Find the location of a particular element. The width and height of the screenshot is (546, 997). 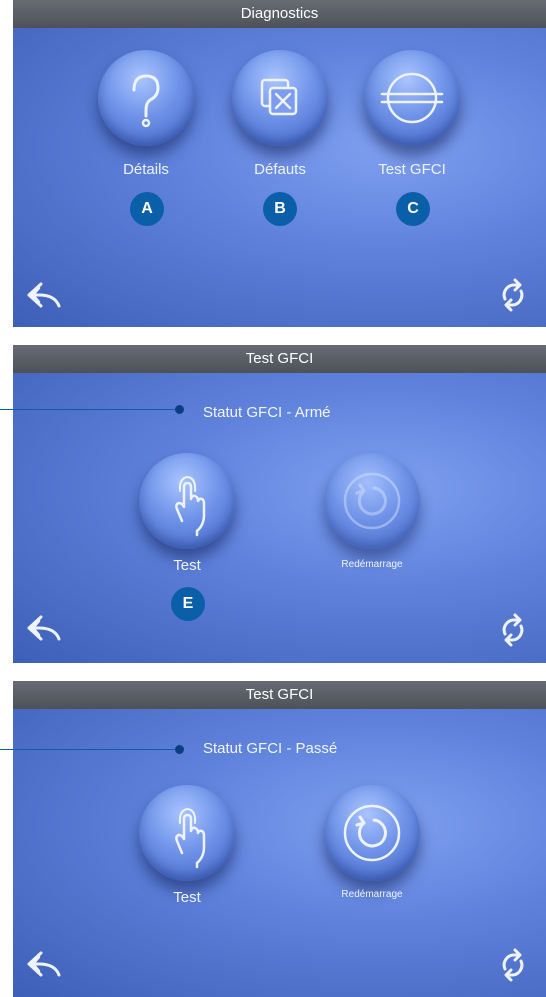

restart-button is located at coordinates (372, 833).